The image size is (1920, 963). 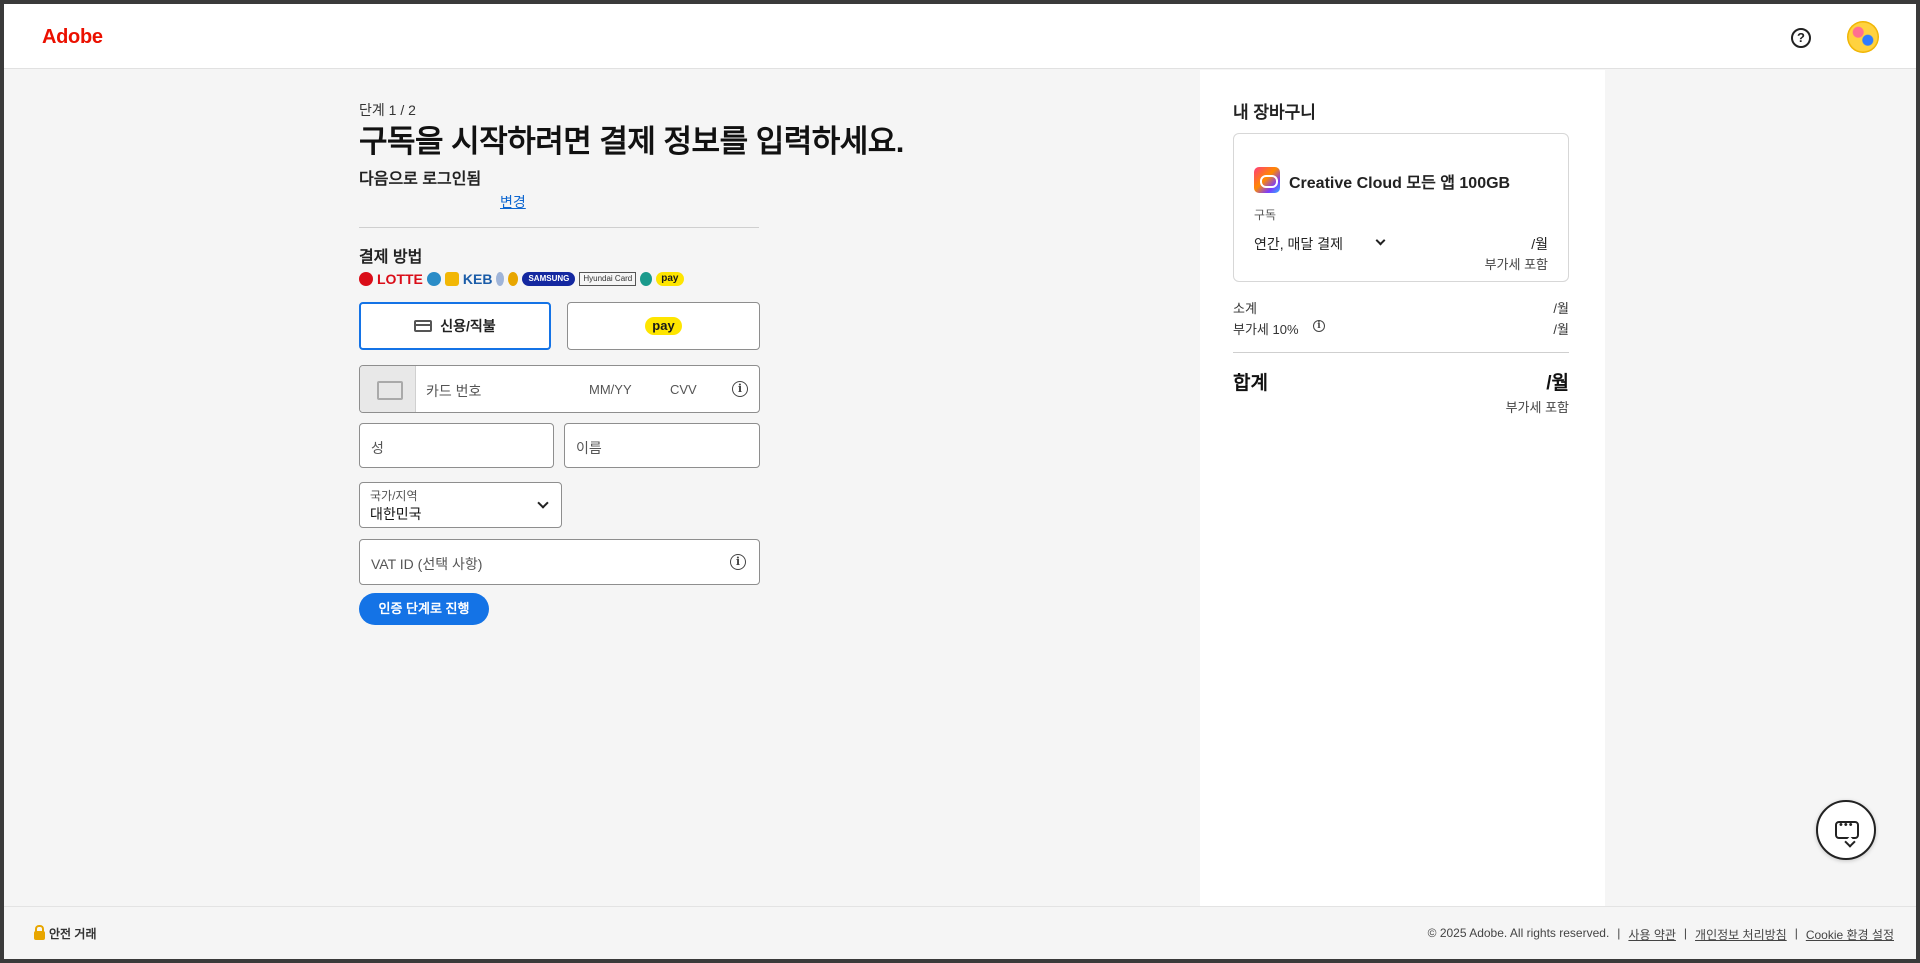 What do you see at coordinates (559, 227) in the screenshot?
I see `divider` at bounding box center [559, 227].